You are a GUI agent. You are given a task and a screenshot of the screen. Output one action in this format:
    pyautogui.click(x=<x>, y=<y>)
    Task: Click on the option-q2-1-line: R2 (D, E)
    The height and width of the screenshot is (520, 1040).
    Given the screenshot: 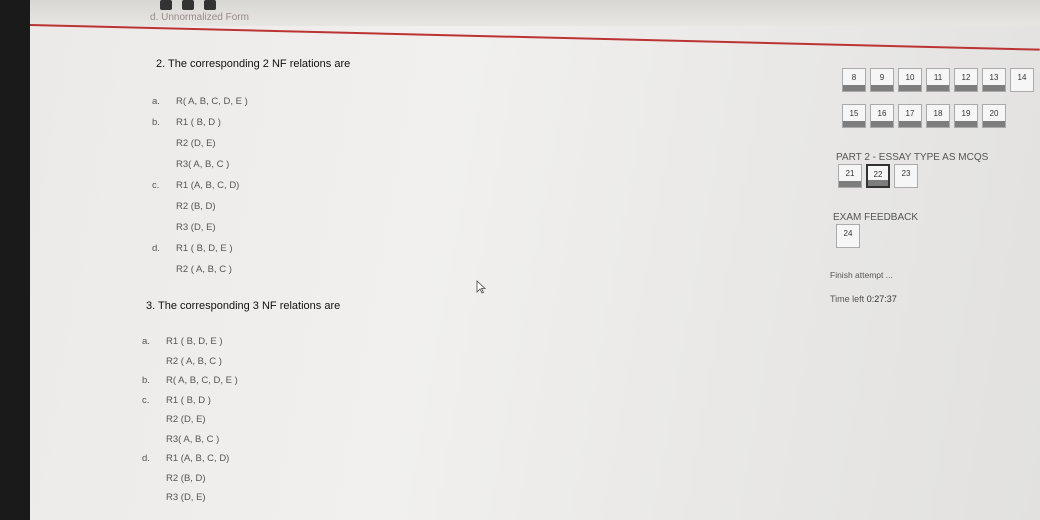 What is the action you would take?
    pyautogui.click(x=184, y=143)
    